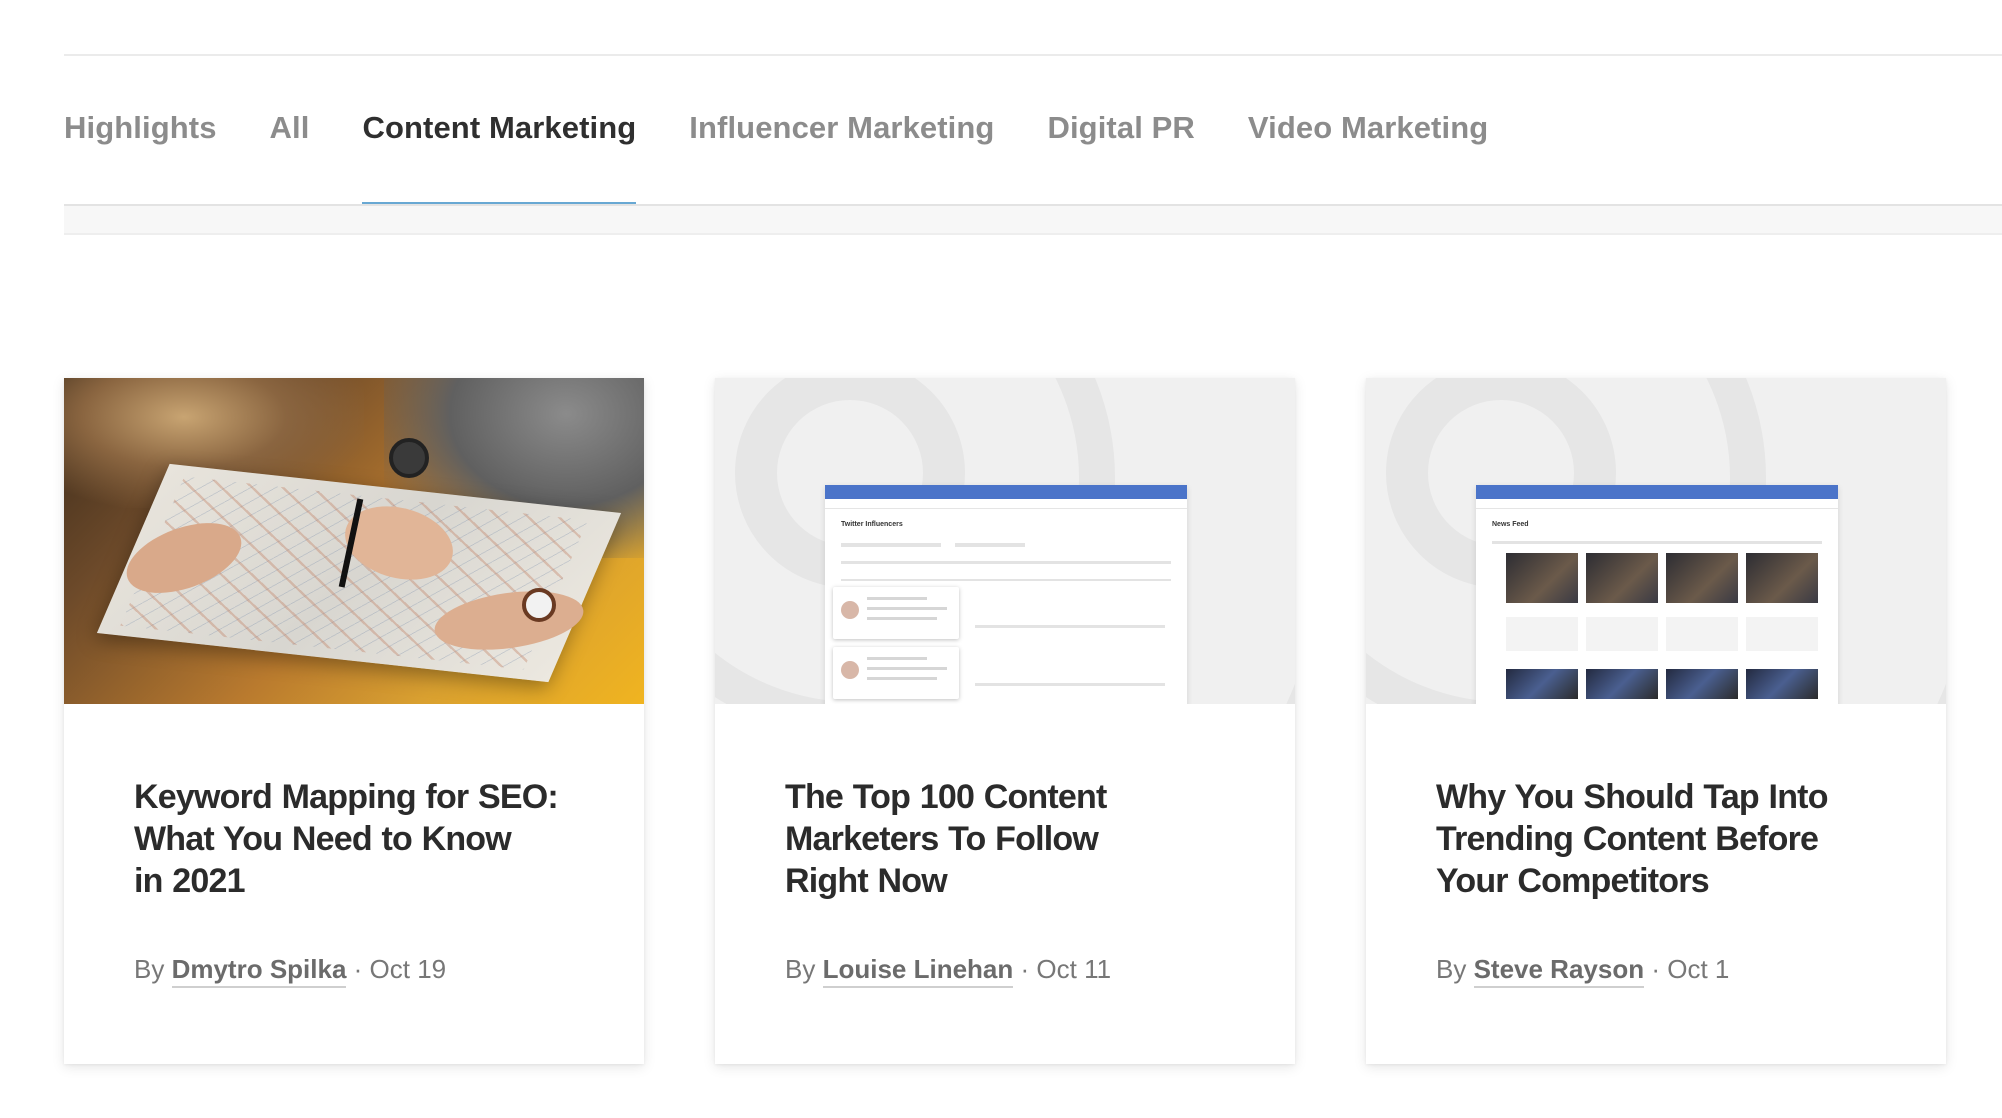 The width and height of the screenshot is (2002, 1118). I want to click on author-link: Dmytro Spilka, so click(259, 971).